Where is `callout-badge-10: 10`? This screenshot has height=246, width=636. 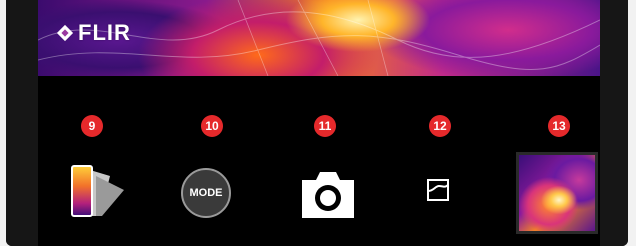
callout-badge-10: 10 is located at coordinates (212, 126).